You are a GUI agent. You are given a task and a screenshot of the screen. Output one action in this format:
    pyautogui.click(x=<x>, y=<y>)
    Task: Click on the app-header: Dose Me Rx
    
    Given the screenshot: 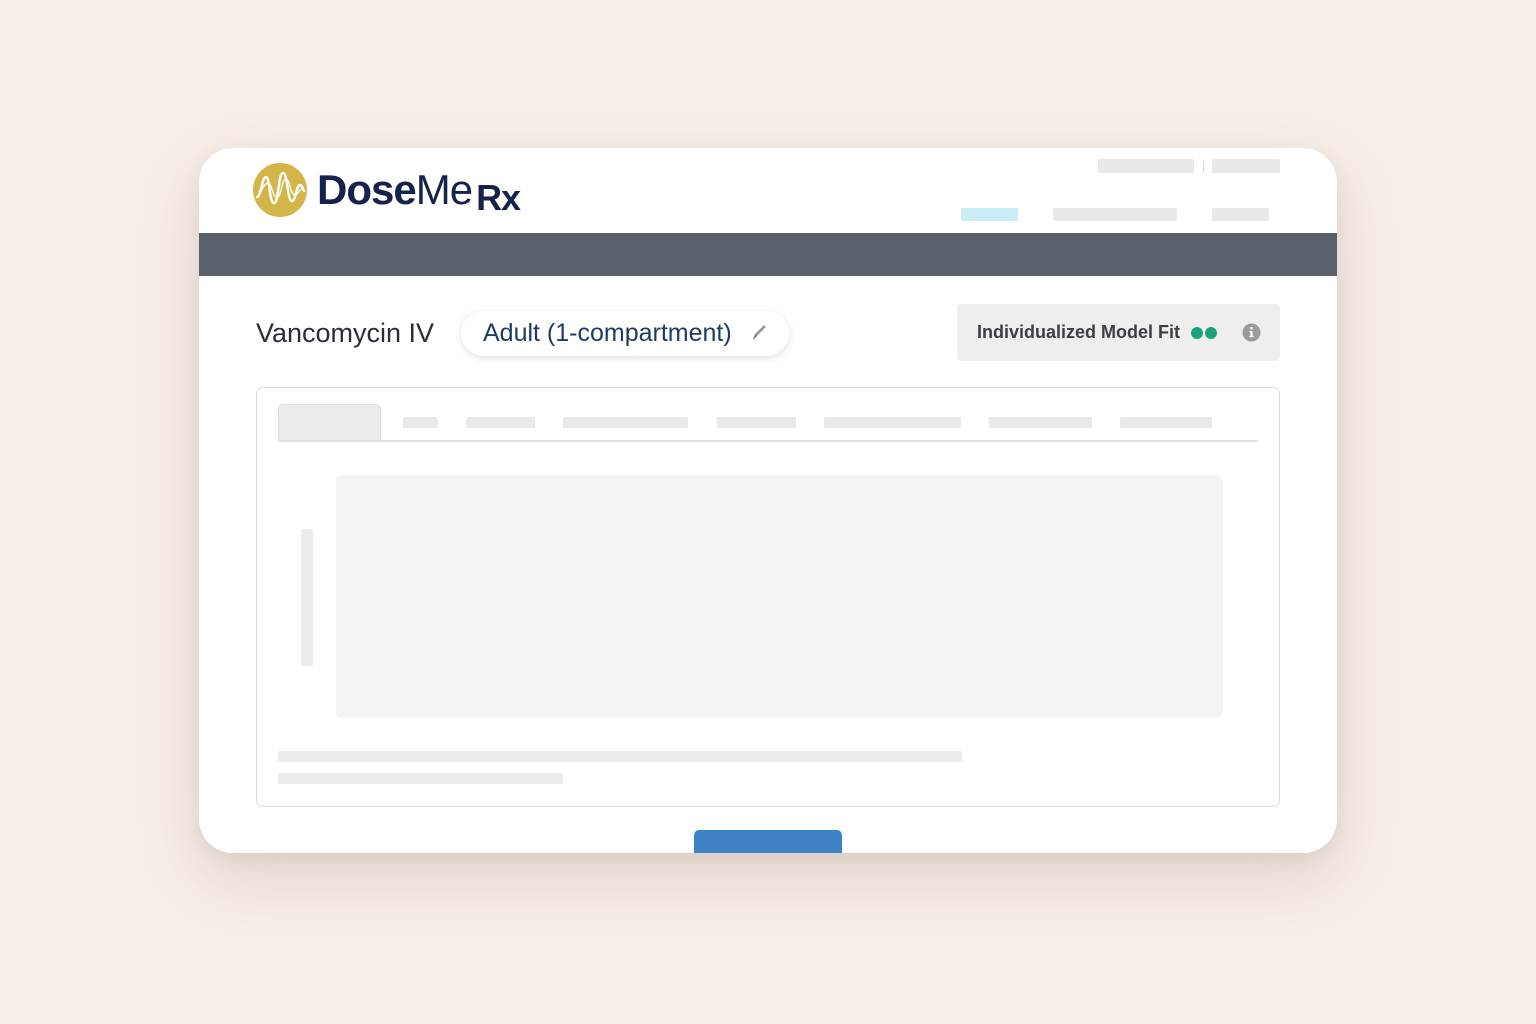 What is the action you would take?
    pyautogui.click(x=768, y=190)
    